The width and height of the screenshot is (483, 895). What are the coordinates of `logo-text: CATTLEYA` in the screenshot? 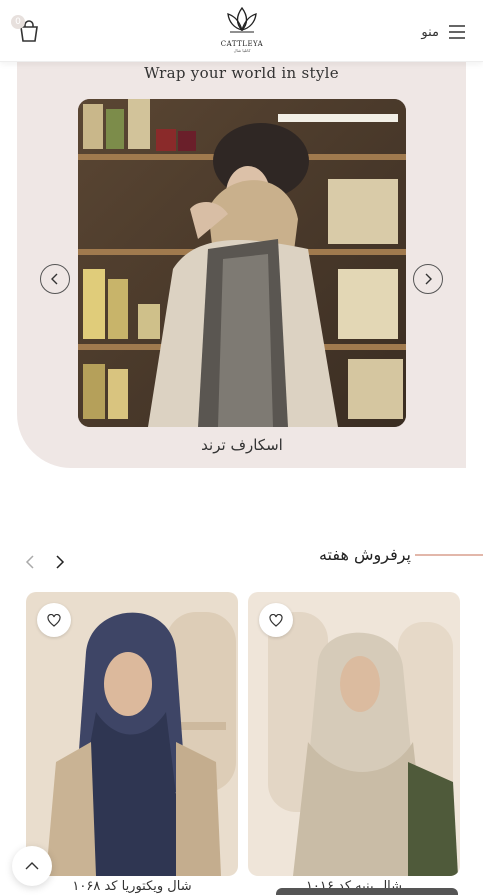 It's located at (242, 44).